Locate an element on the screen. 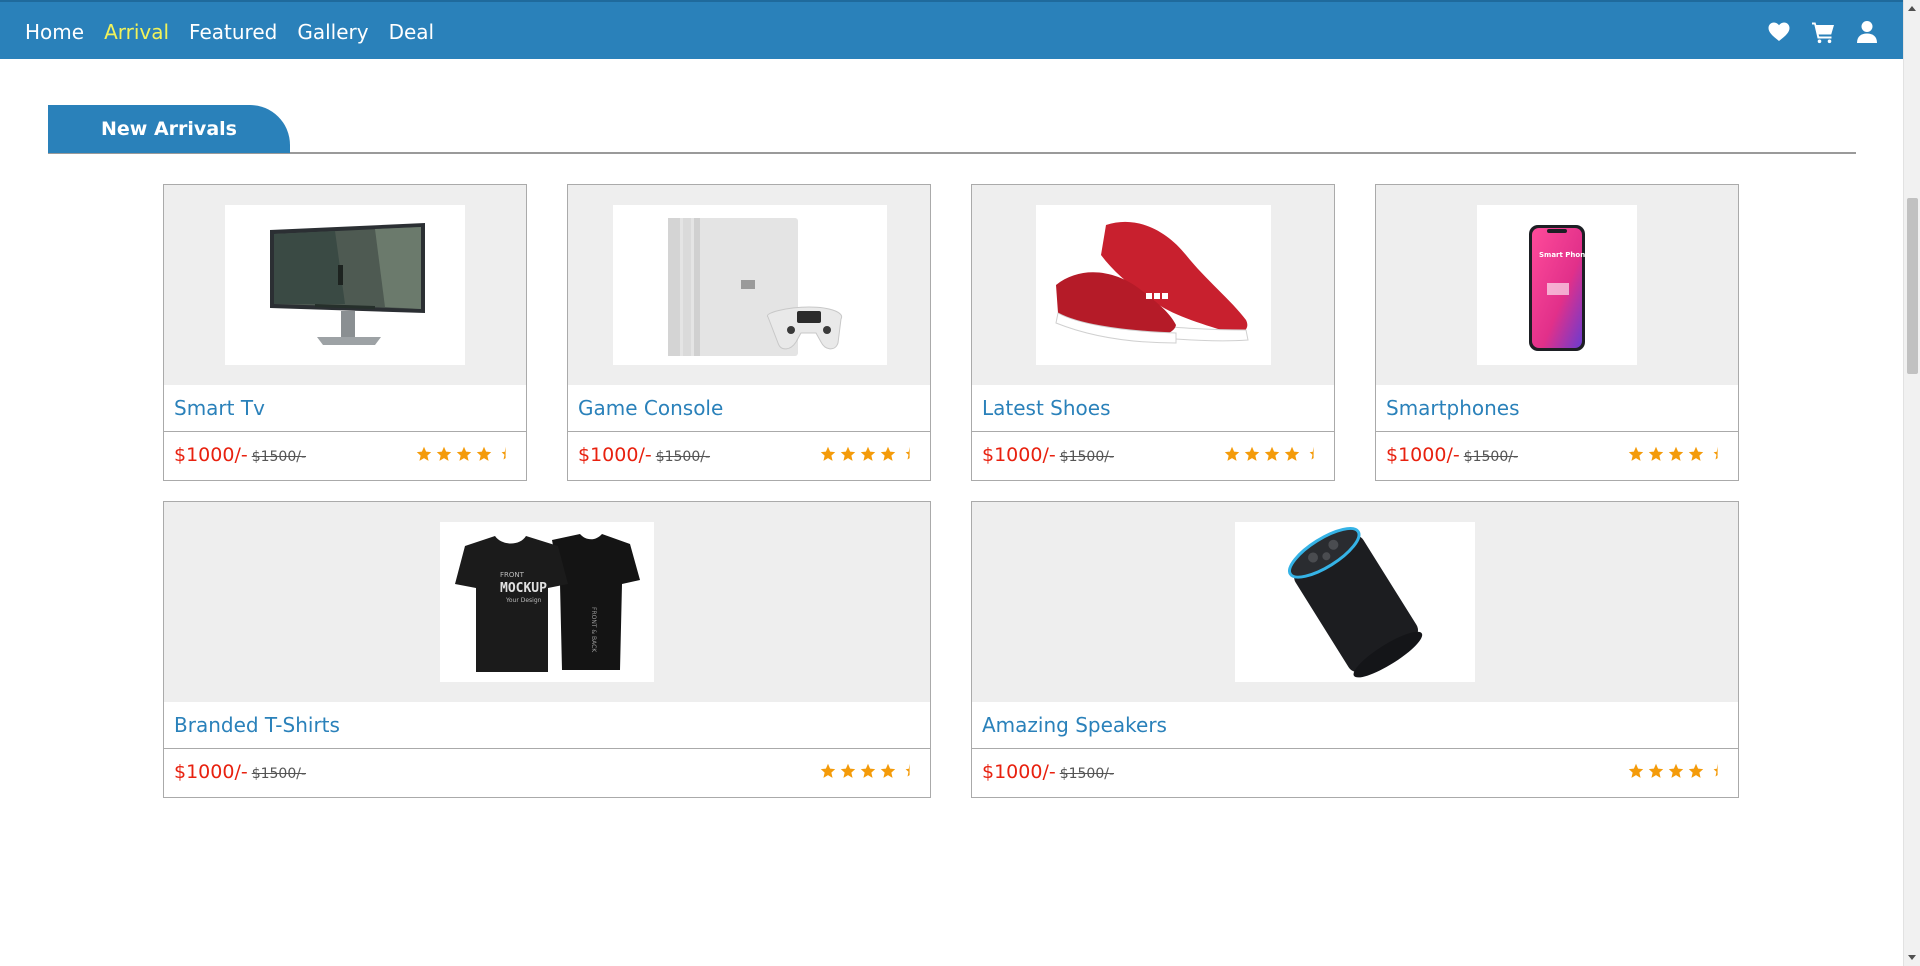 The height and width of the screenshot is (966, 1920). vertical-scrollbar is located at coordinates (1911, 483).